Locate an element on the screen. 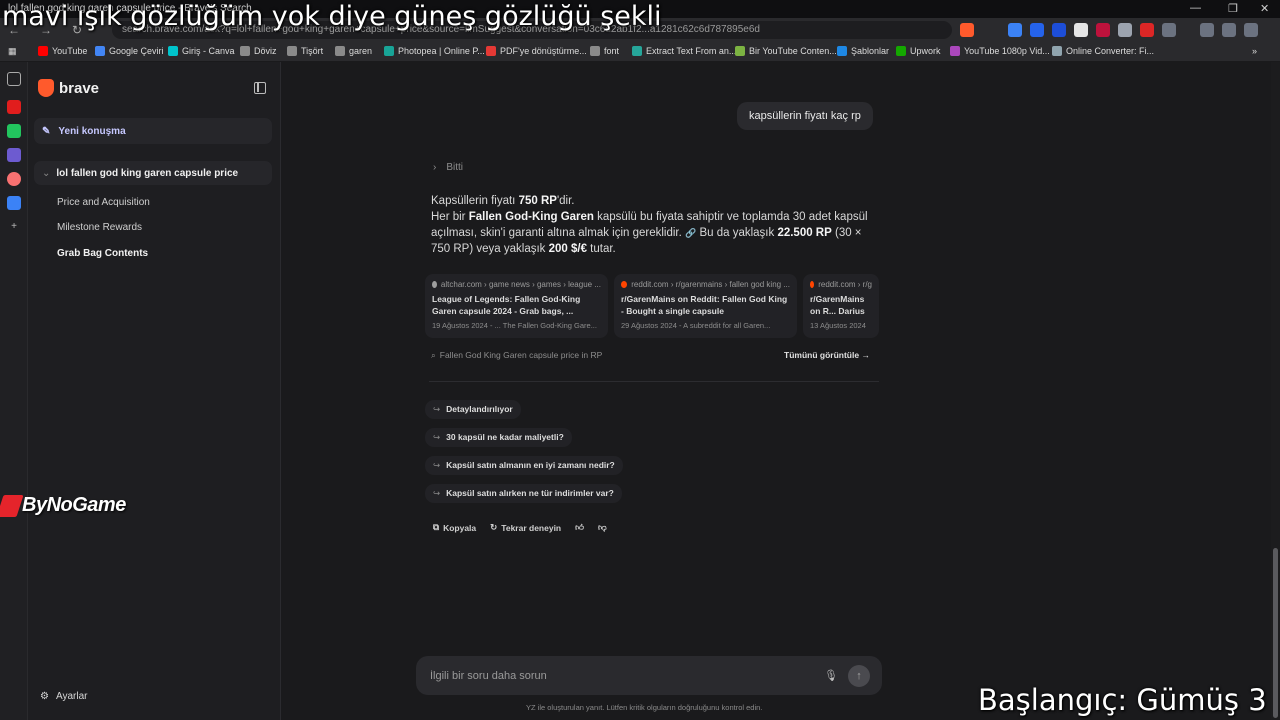  browser-sidebar-strip: + is located at coordinates (14, 391).